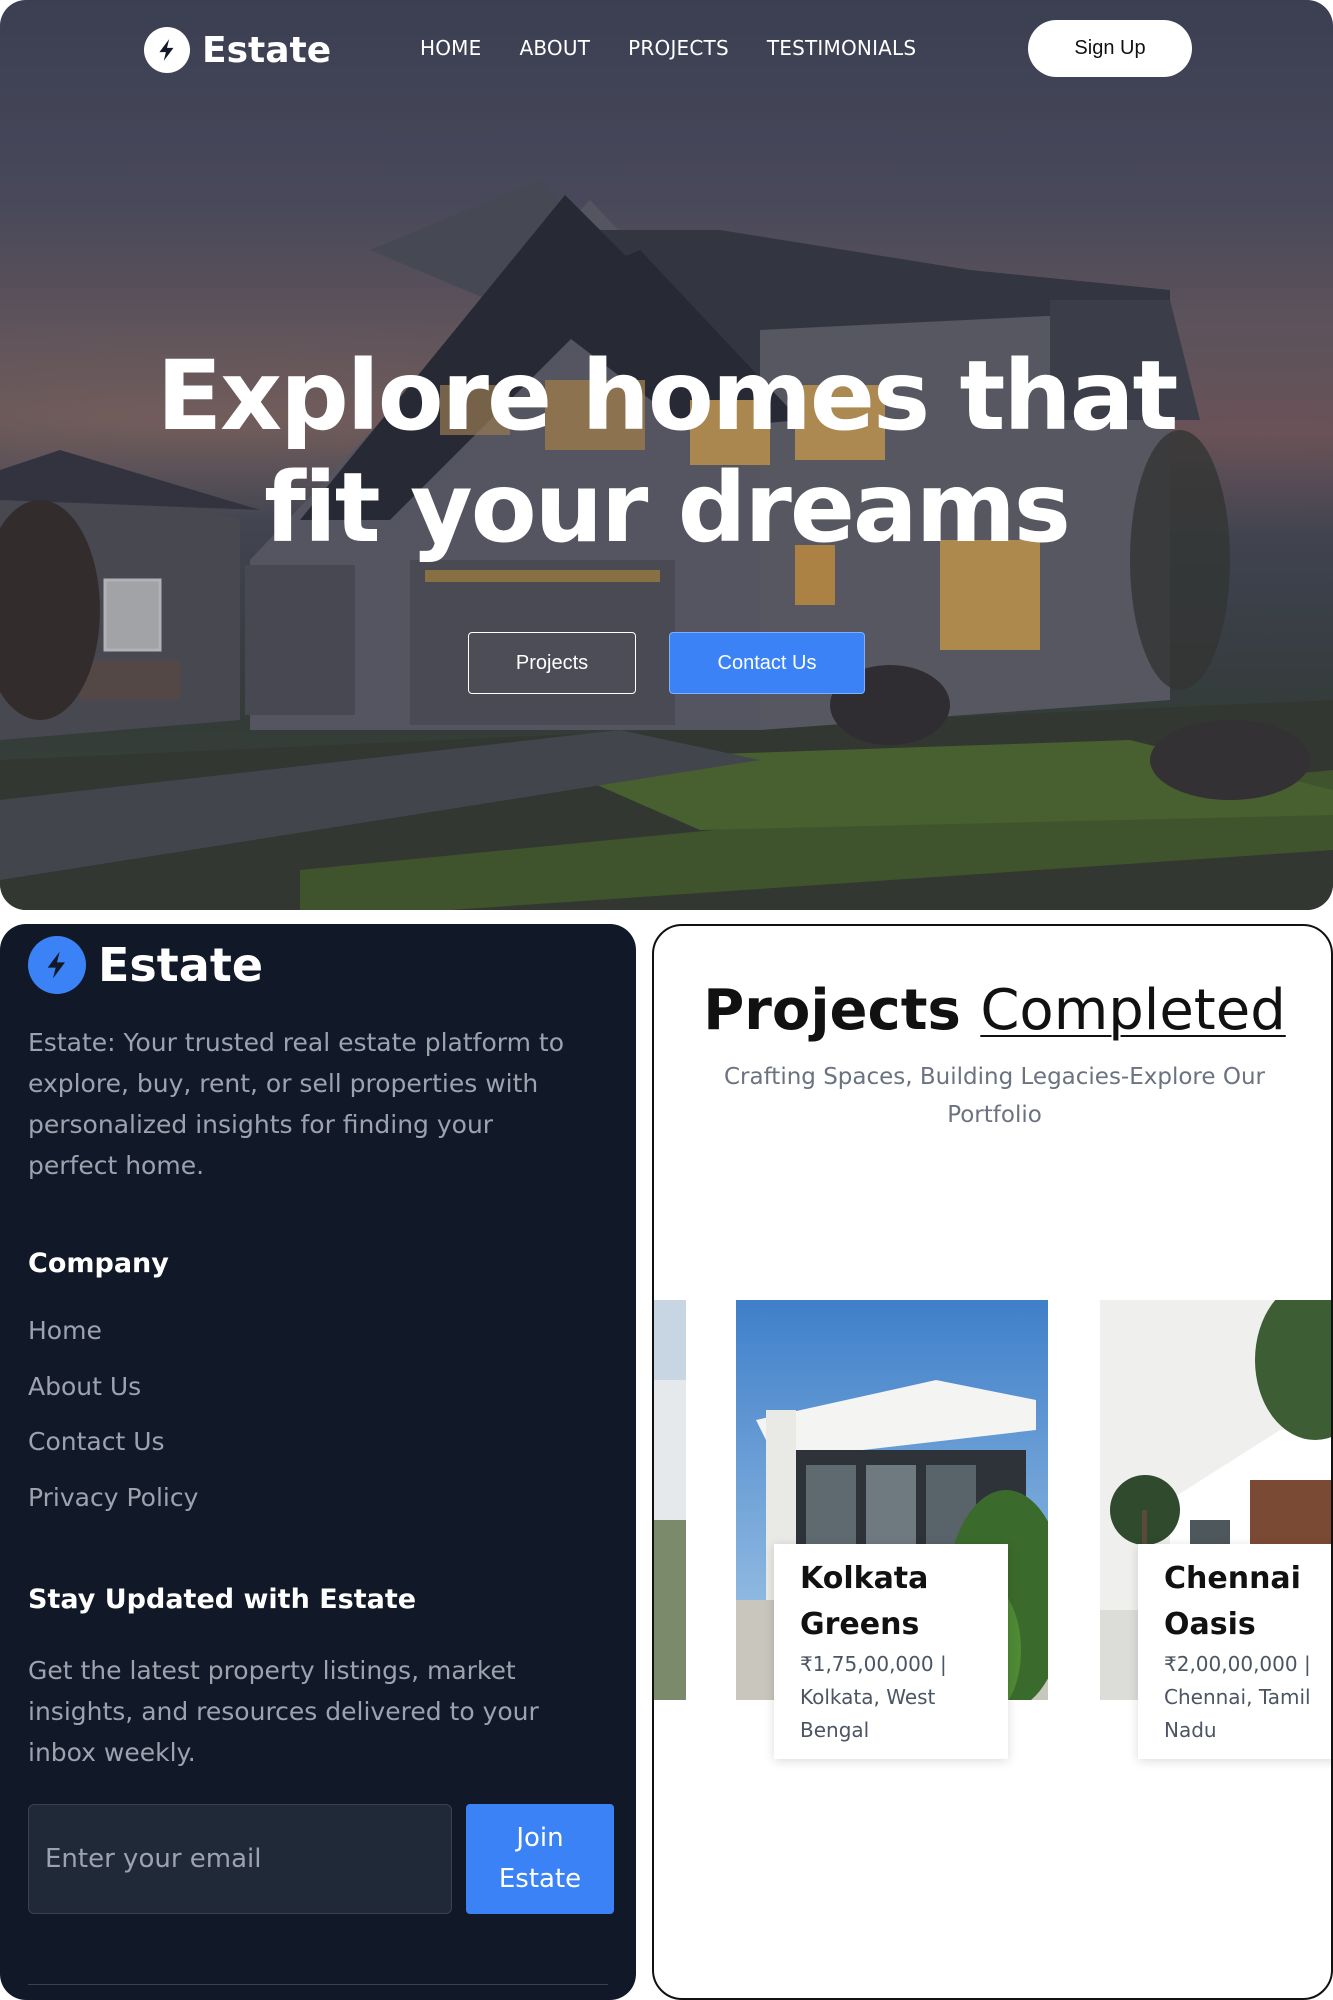 Image resolution: width=1333 pixels, height=2000 pixels. What do you see at coordinates (552, 663) in the screenshot?
I see `projects-button: Projects` at bounding box center [552, 663].